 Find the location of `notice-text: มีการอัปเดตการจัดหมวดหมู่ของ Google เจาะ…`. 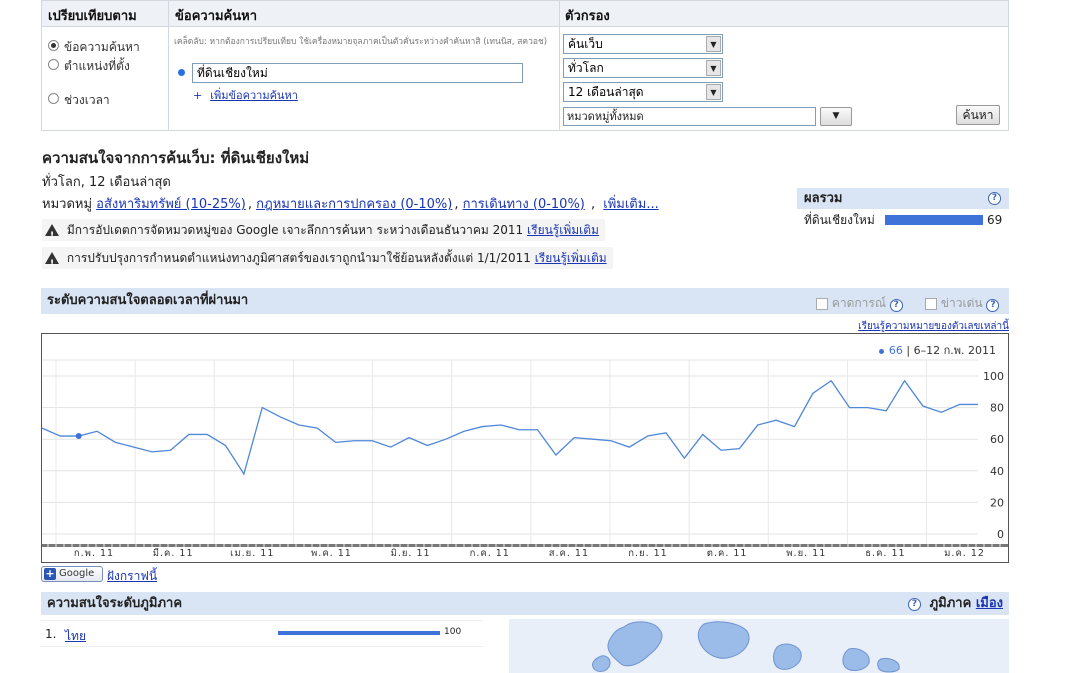

notice-text: มีการอัปเดตการจัดหมวดหมู่ของ Google เจาะ… is located at coordinates (295, 230).